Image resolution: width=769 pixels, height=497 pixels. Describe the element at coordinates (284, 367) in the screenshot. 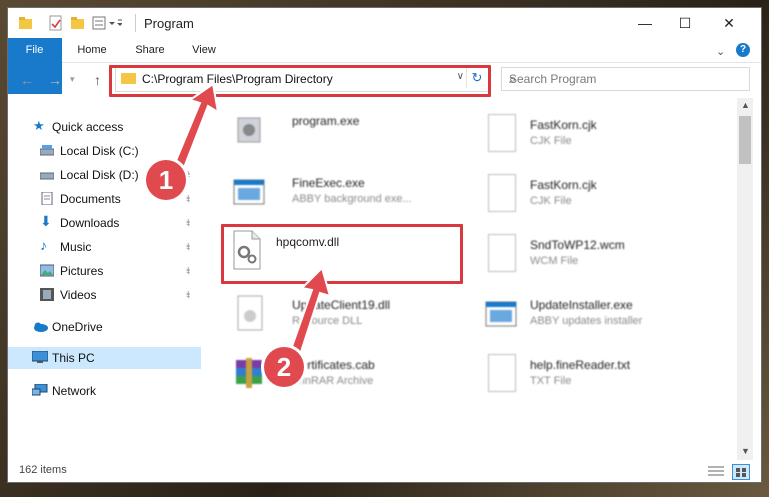

I see `step-badge-two: 2` at that location.